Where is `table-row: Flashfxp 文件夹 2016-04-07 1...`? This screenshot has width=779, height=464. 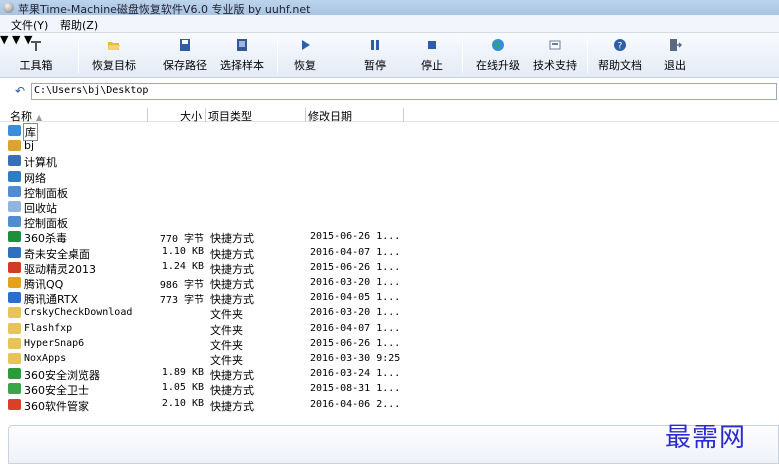 table-row: Flashfxp 文件夹 2016-04-07 1... is located at coordinates (389, 329).